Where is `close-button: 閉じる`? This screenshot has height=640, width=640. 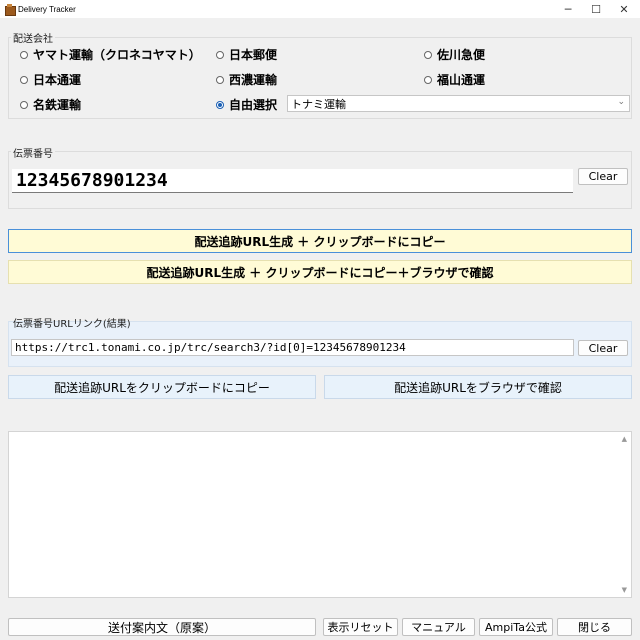 close-button: 閉じる is located at coordinates (594, 627).